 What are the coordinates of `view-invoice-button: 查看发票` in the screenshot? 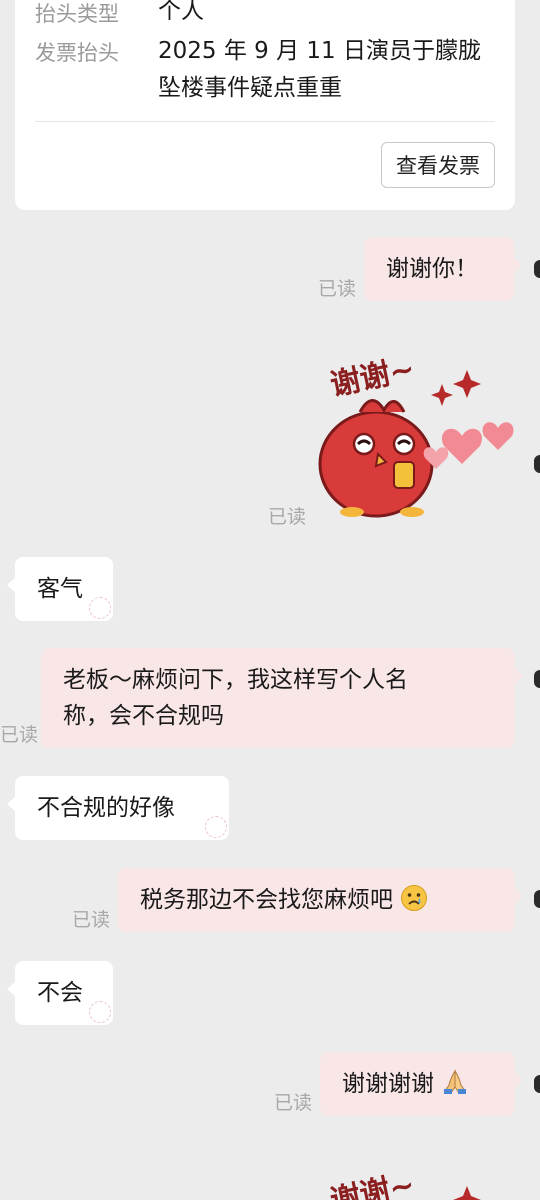 It's located at (438, 165).